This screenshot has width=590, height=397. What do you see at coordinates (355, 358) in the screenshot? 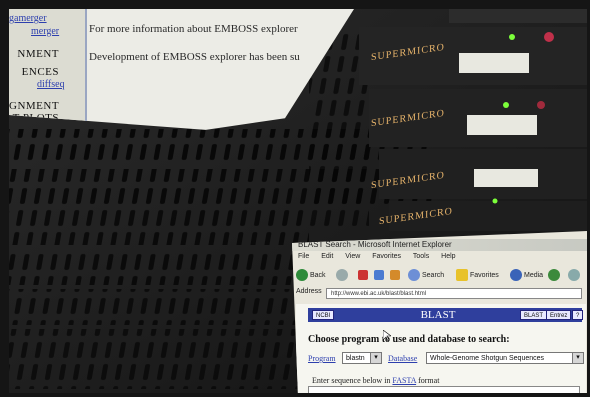
I see `program-select-value: blastn` at bounding box center [355, 358].